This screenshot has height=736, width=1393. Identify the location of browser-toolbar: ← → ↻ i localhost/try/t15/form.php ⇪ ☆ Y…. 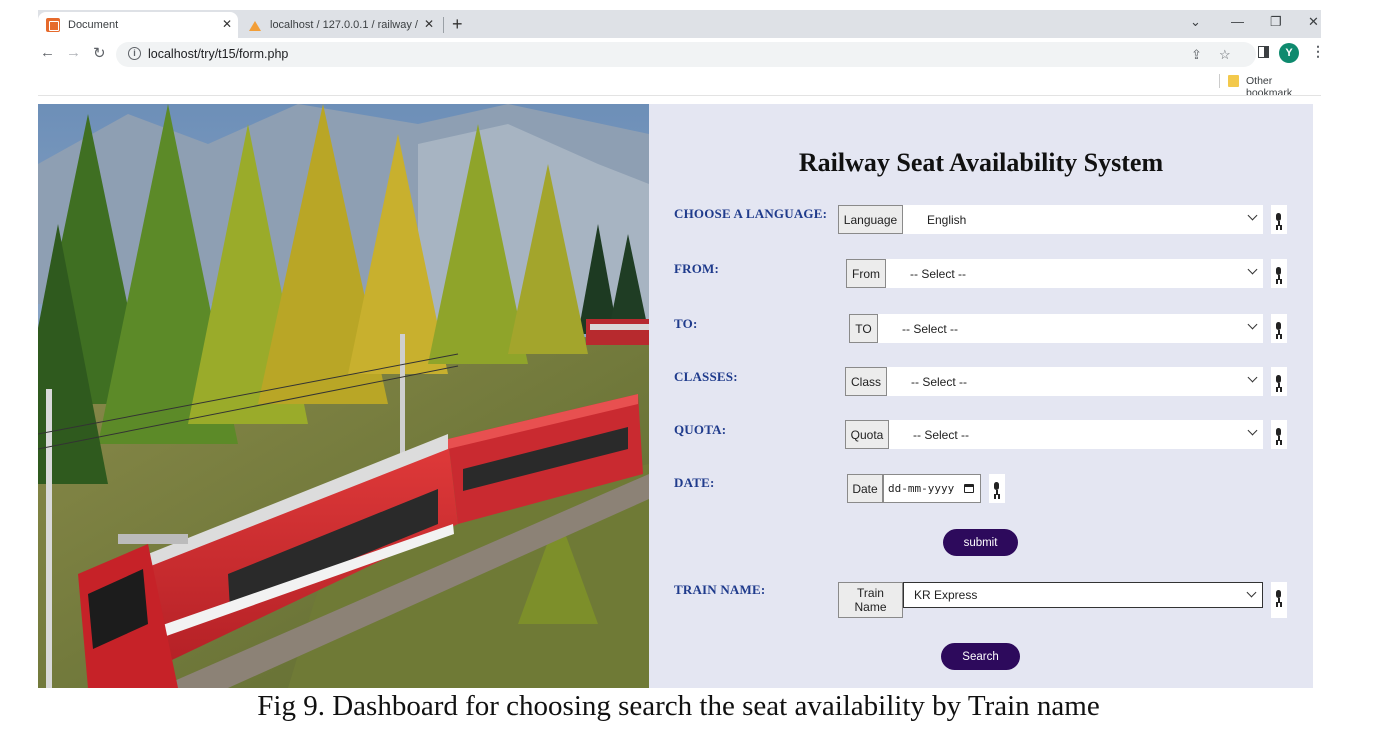
(681, 54).